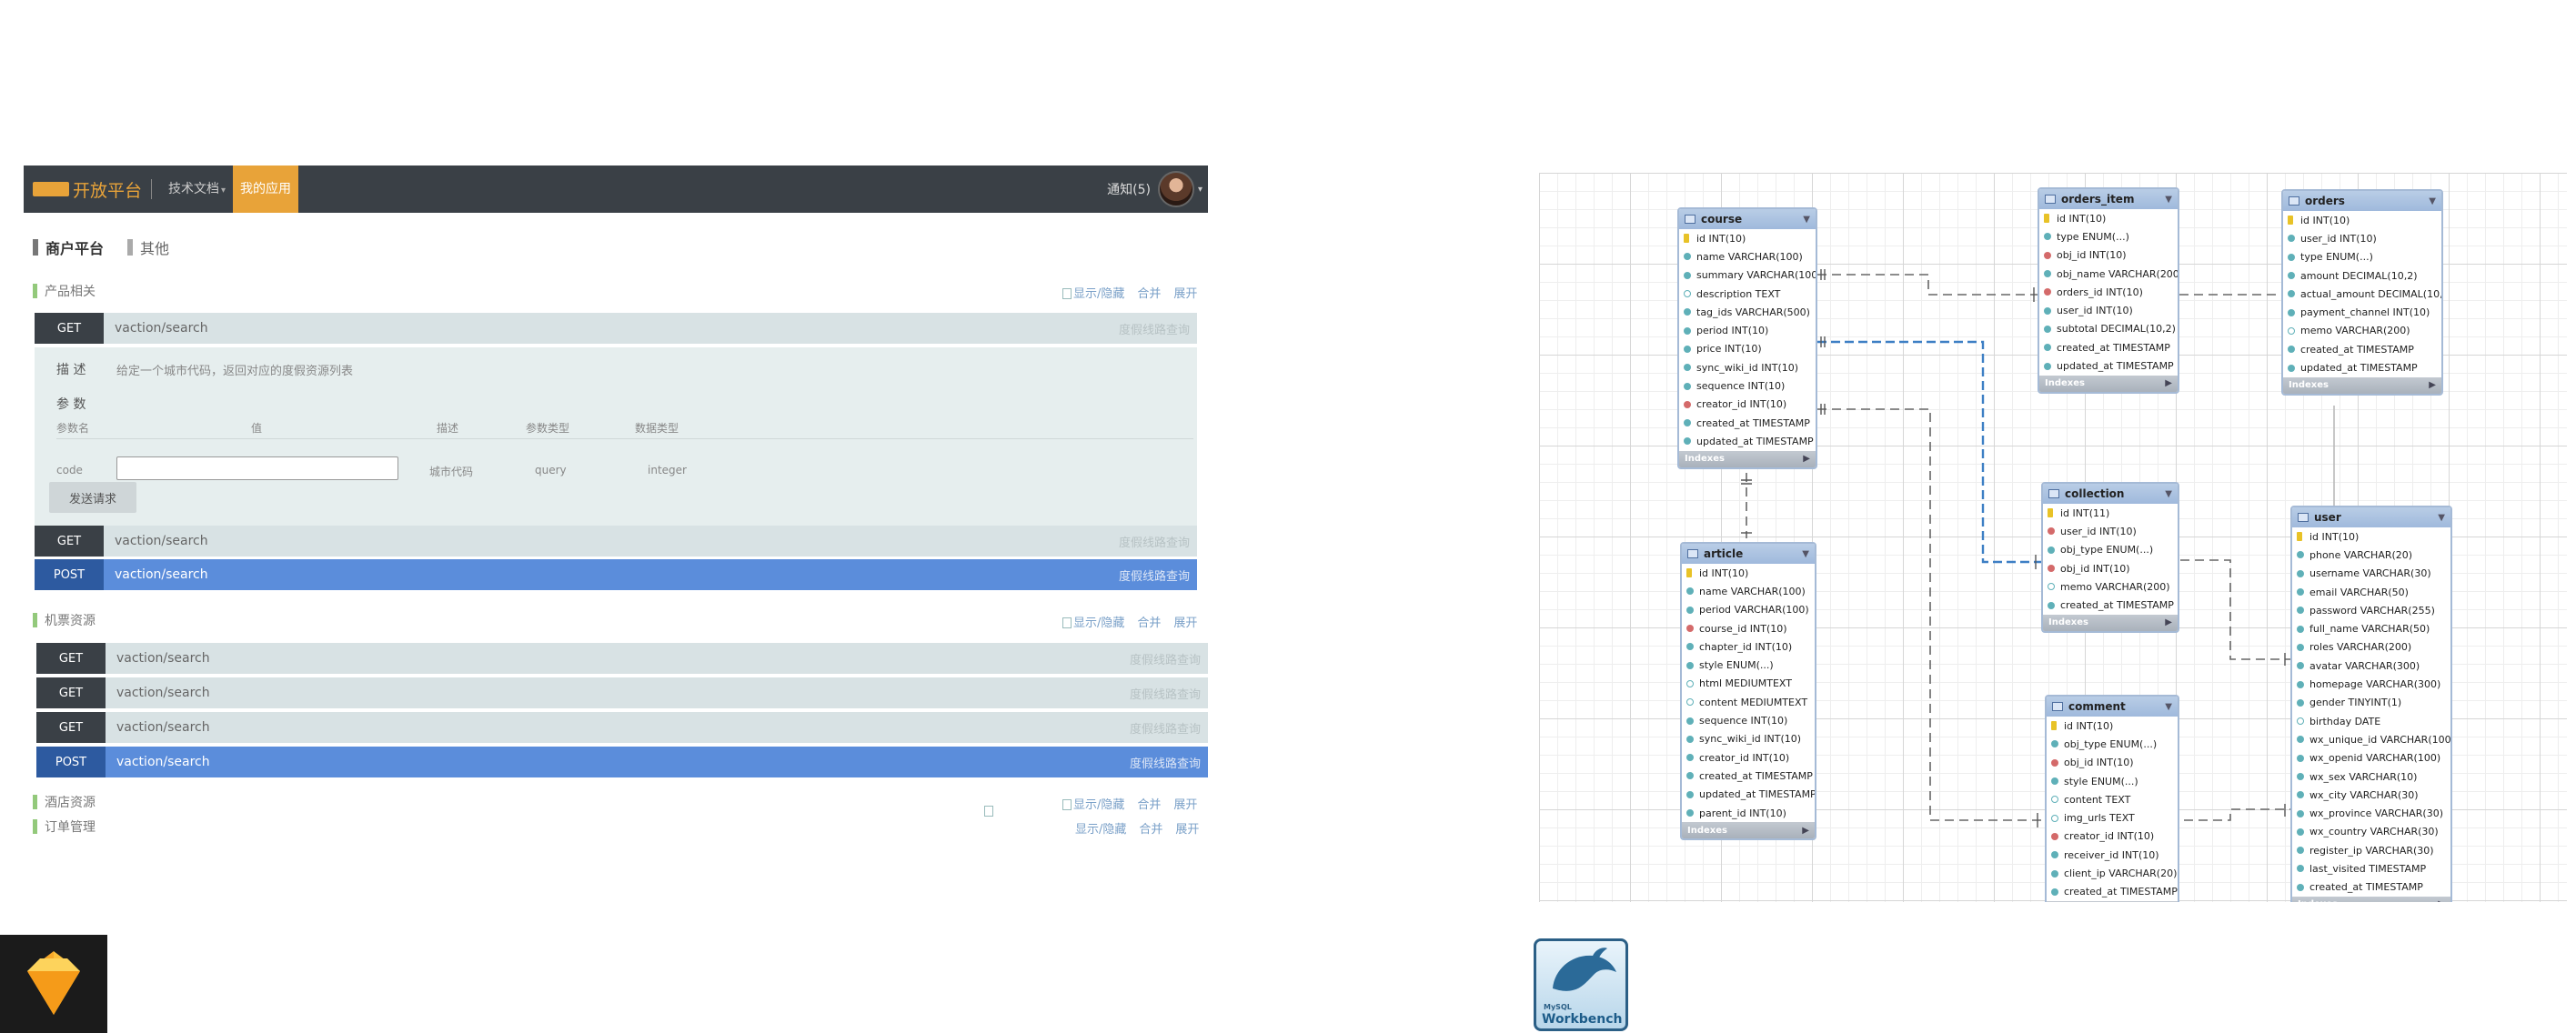 The width and height of the screenshot is (2576, 1033). Describe the element at coordinates (2371, 555) in the screenshot. I see `er-column: phone VARCHAR(20)` at that location.